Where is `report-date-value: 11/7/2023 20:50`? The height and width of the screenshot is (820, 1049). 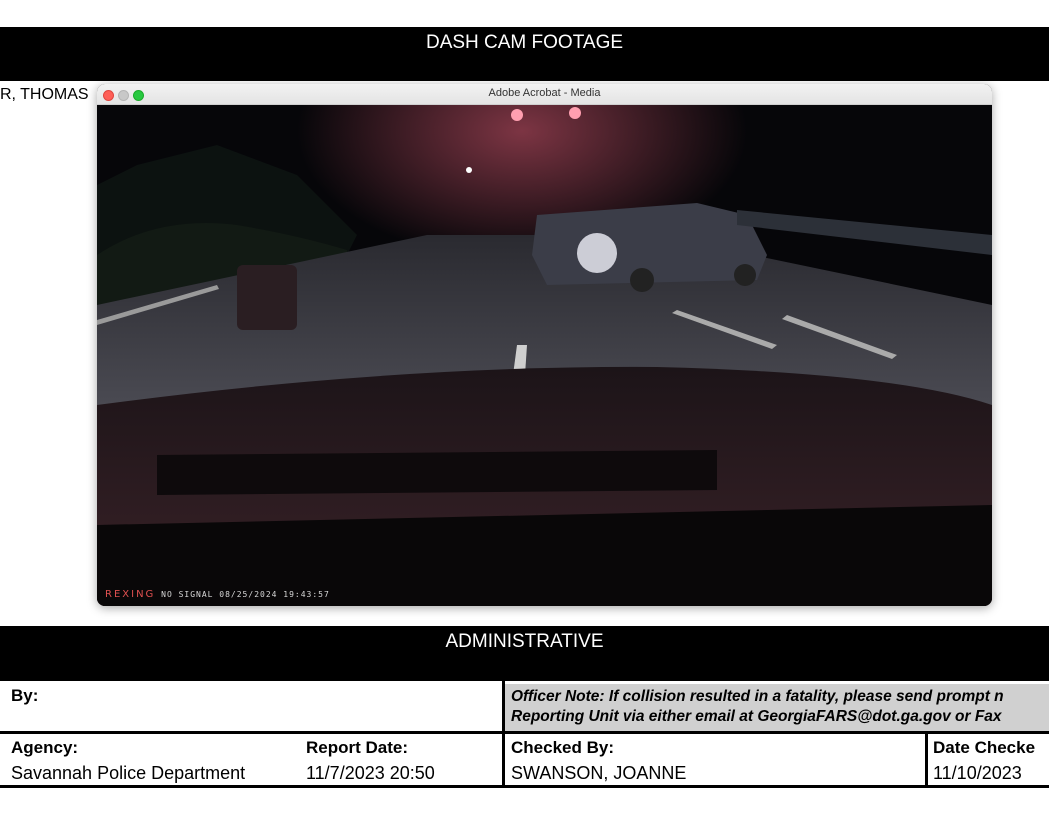 report-date-value: 11/7/2023 20:50 is located at coordinates (370, 773).